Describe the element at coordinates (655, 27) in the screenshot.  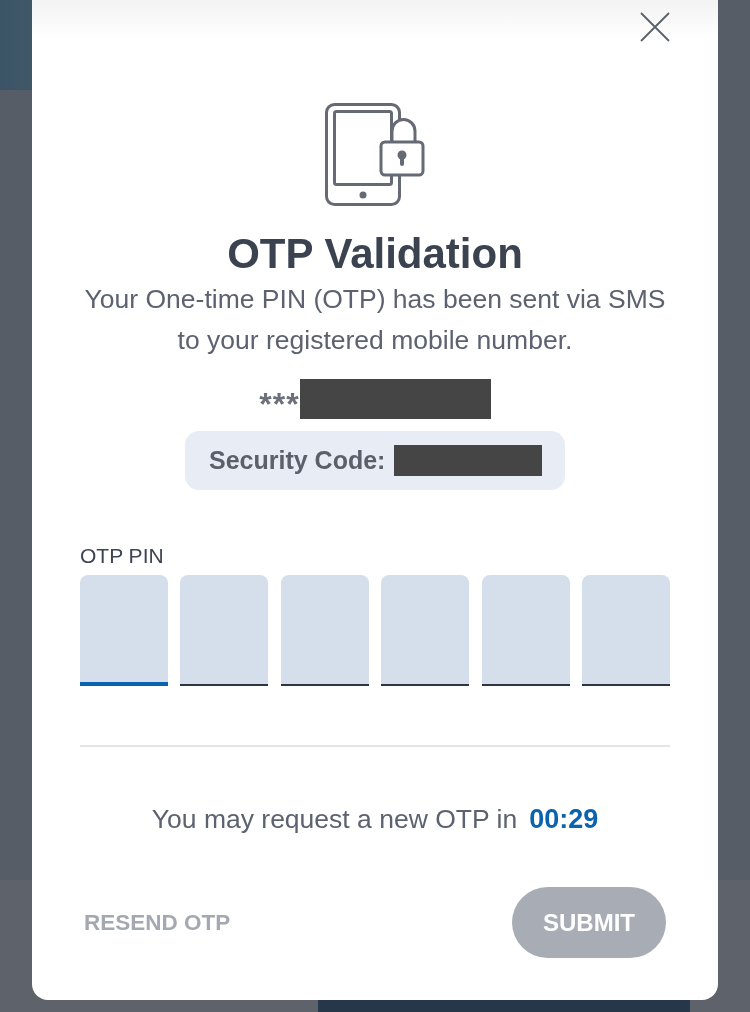
I see `close-icon` at that location.